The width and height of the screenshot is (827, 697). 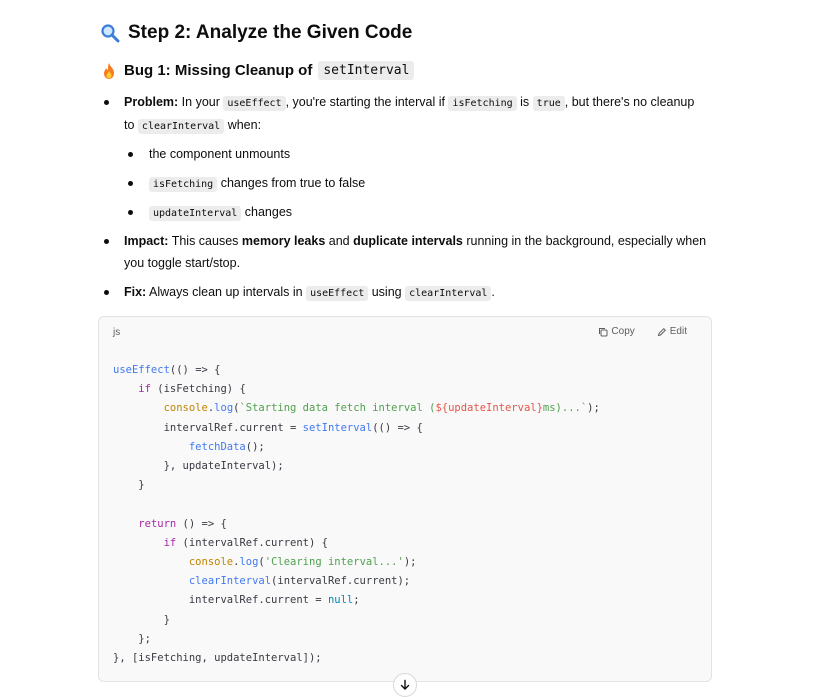 I want to click on code-line: fetchData();, so click(x=226, y=446).